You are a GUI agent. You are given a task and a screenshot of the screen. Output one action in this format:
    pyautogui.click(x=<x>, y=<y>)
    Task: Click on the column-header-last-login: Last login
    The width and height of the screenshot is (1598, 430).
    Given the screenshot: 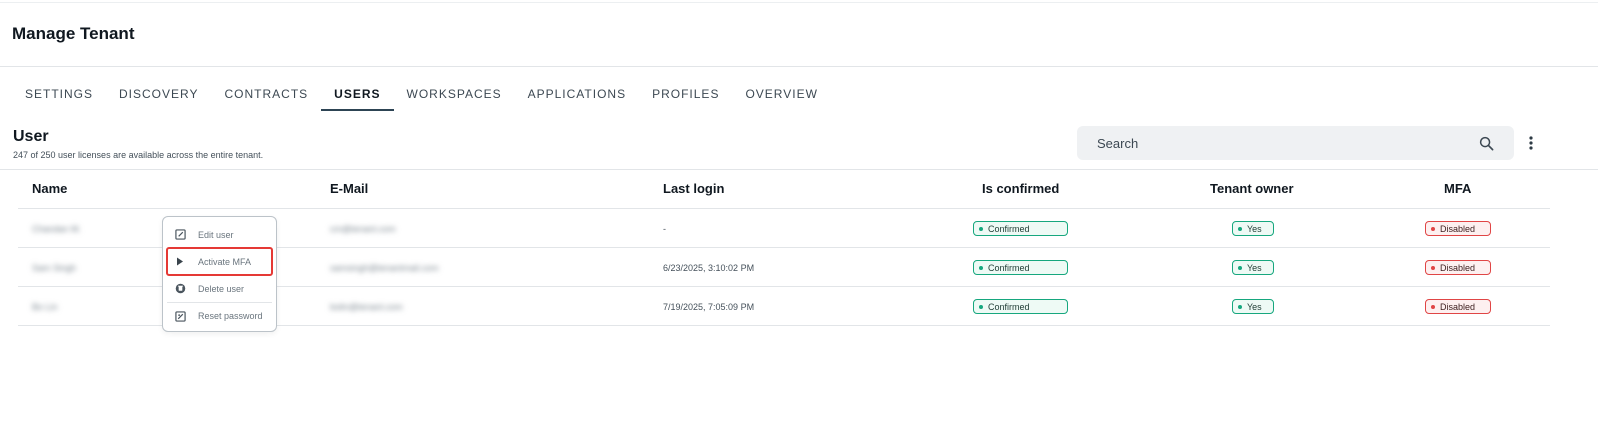 What is the action you would take?
    pyautogui.click(x=693, y=188)
    